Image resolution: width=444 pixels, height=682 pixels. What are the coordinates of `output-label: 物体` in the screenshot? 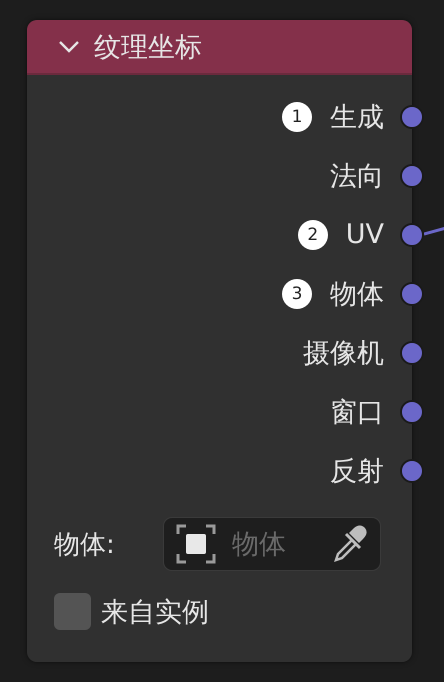 It's located at (357, 295).